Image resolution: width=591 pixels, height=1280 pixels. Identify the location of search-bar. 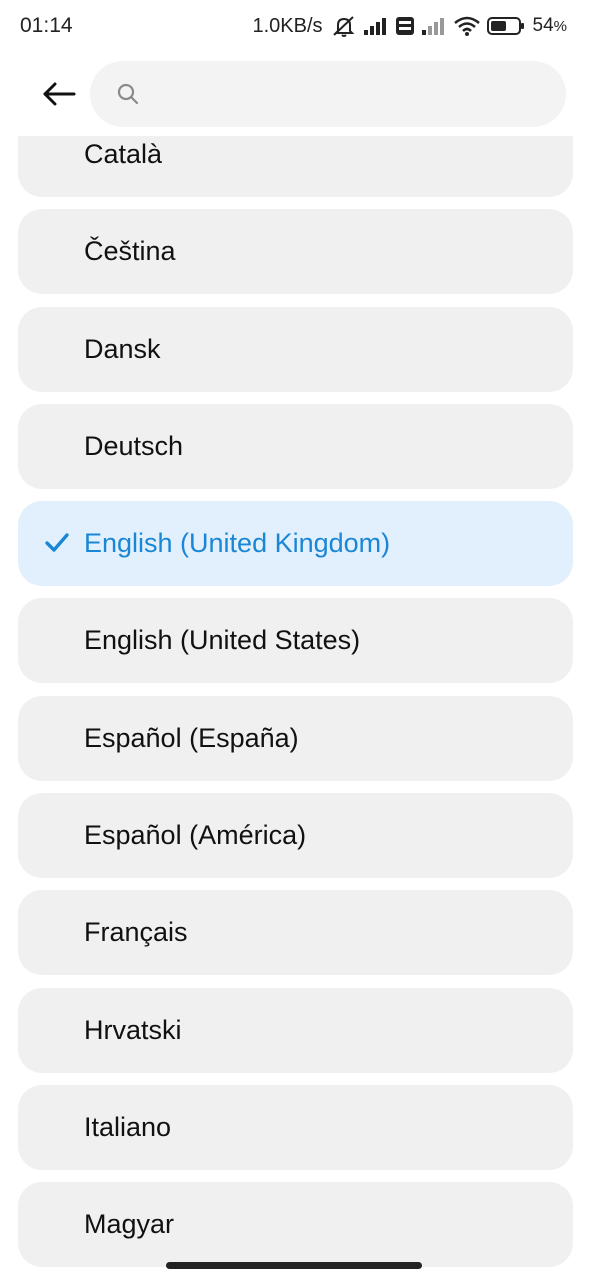
(328, 94).